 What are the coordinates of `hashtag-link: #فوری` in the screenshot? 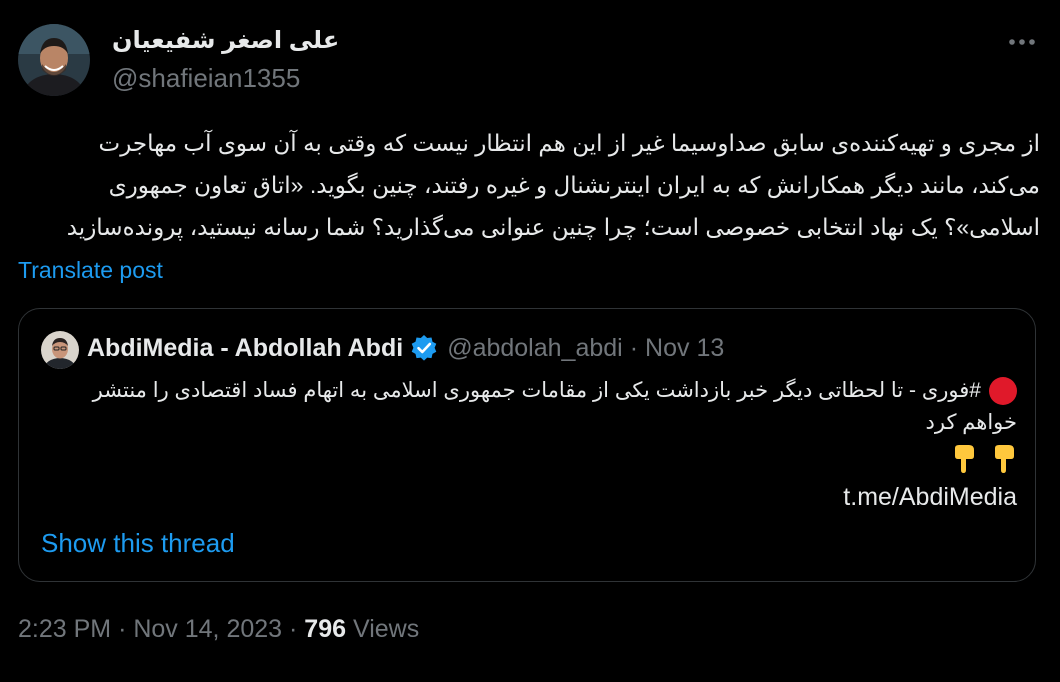 It's located at (951, 390).